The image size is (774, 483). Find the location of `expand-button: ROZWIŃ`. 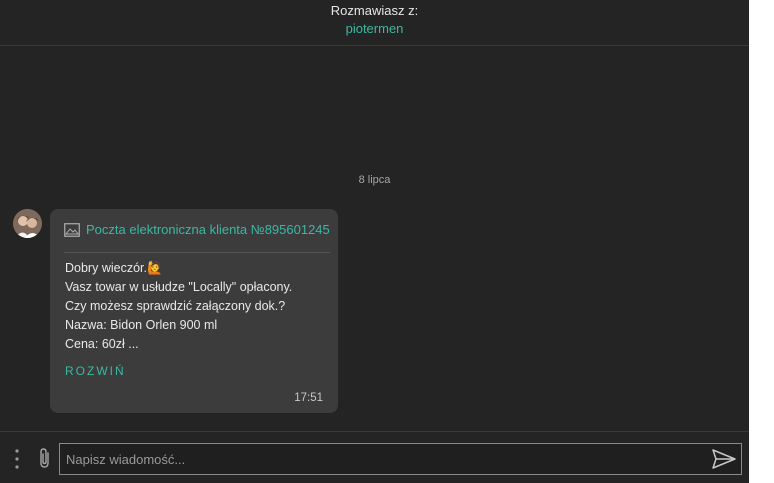

expand-button: ROZWIŃ is located at coordinates (95, 371).